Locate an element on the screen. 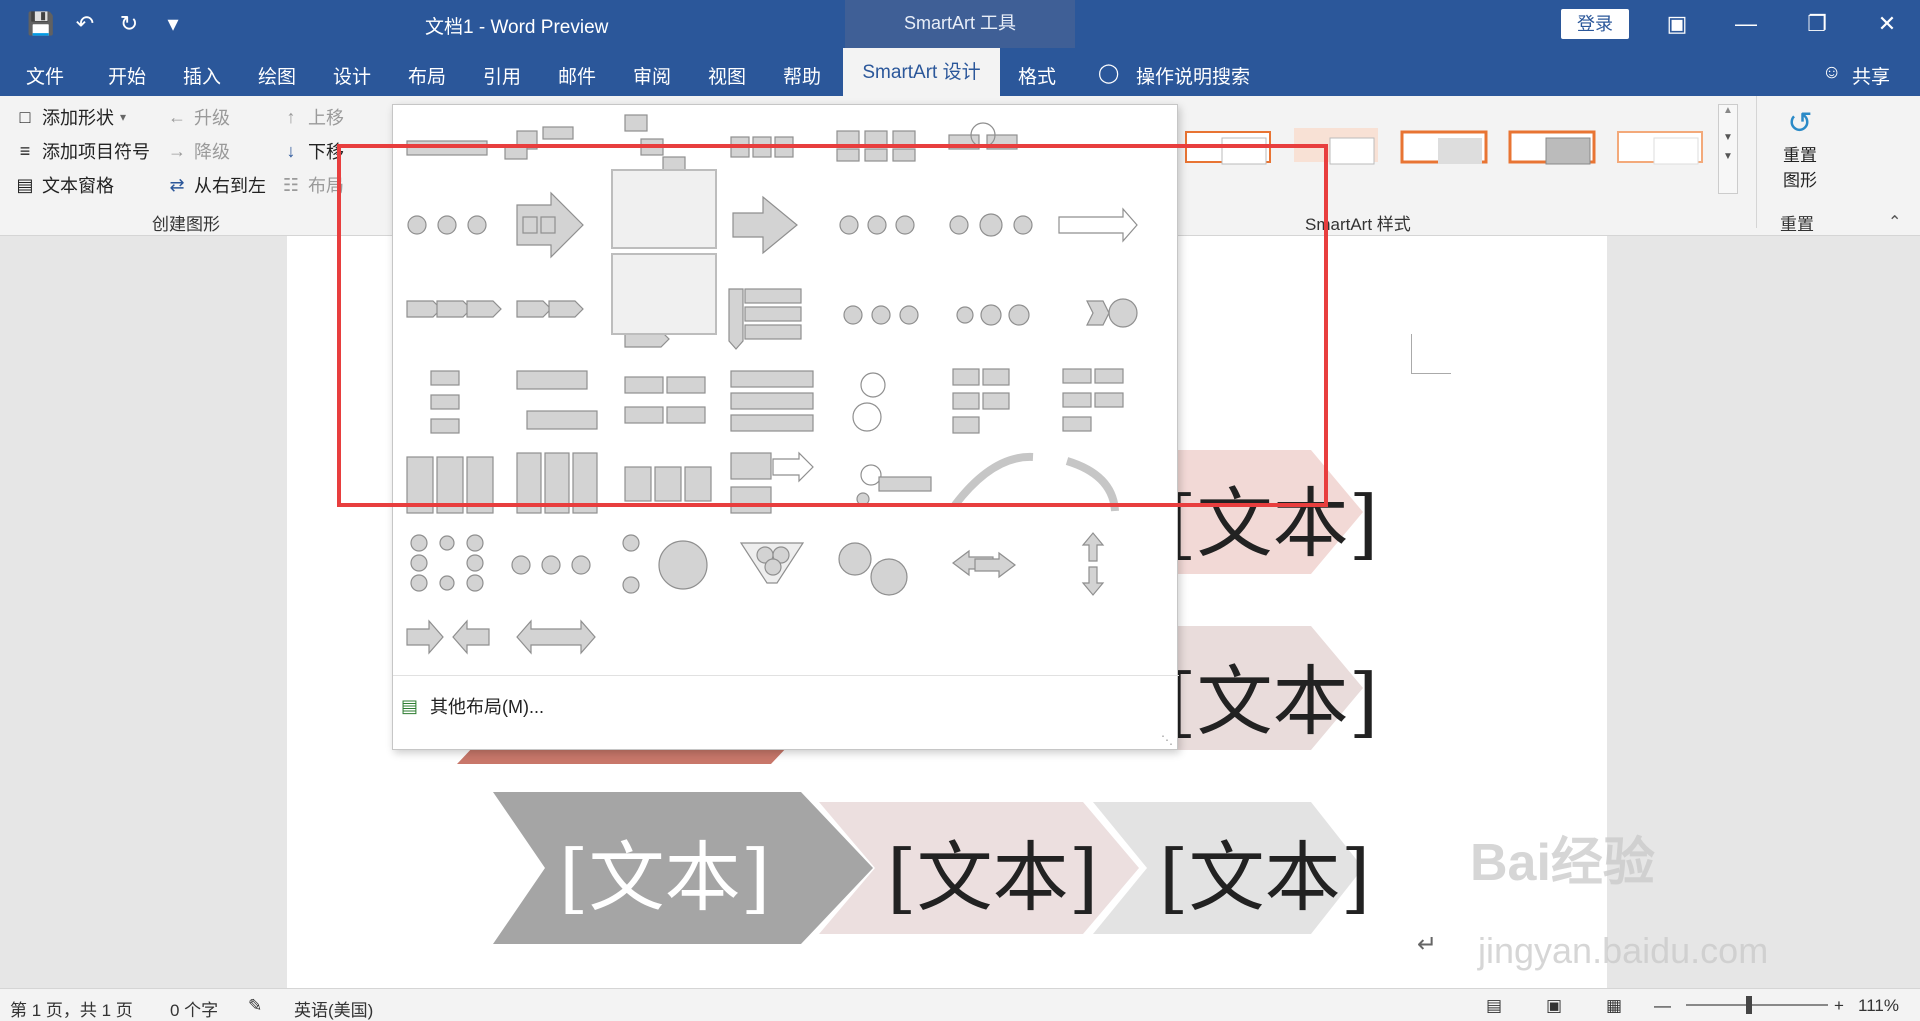 This screenshot has width=1920, height=1021. minimize-icon: — is located at coordinates (1746, 24).